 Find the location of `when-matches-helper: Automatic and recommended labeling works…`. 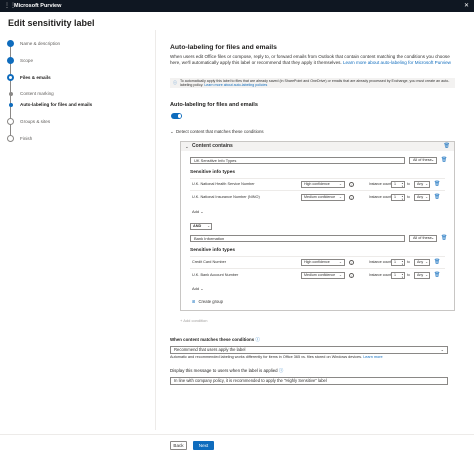

when-matches-helper: Automatic and recommended labeling works… is located at coordinates (312, 357).